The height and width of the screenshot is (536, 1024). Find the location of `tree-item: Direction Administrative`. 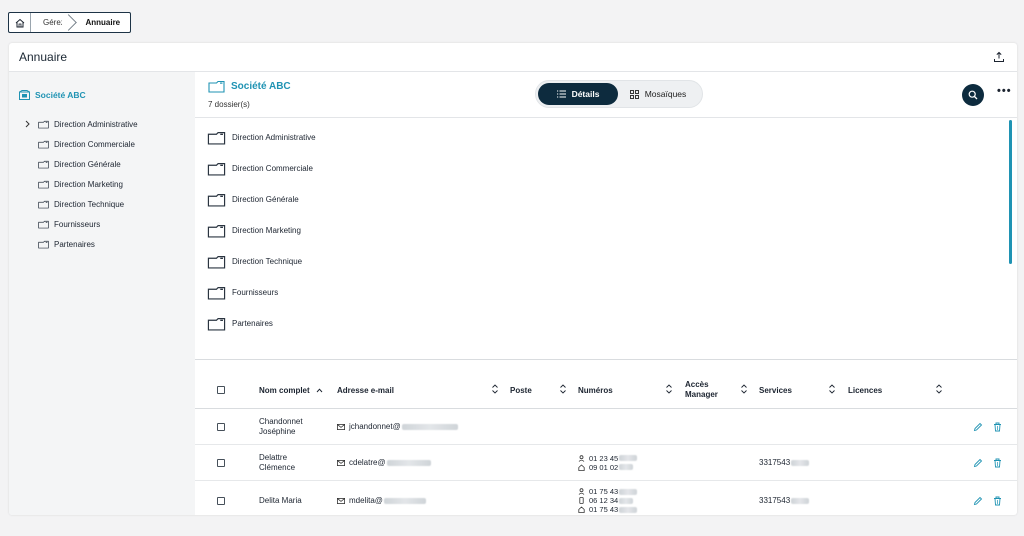

tree-item: Direction Administrative is located at coordinates (102, 124).